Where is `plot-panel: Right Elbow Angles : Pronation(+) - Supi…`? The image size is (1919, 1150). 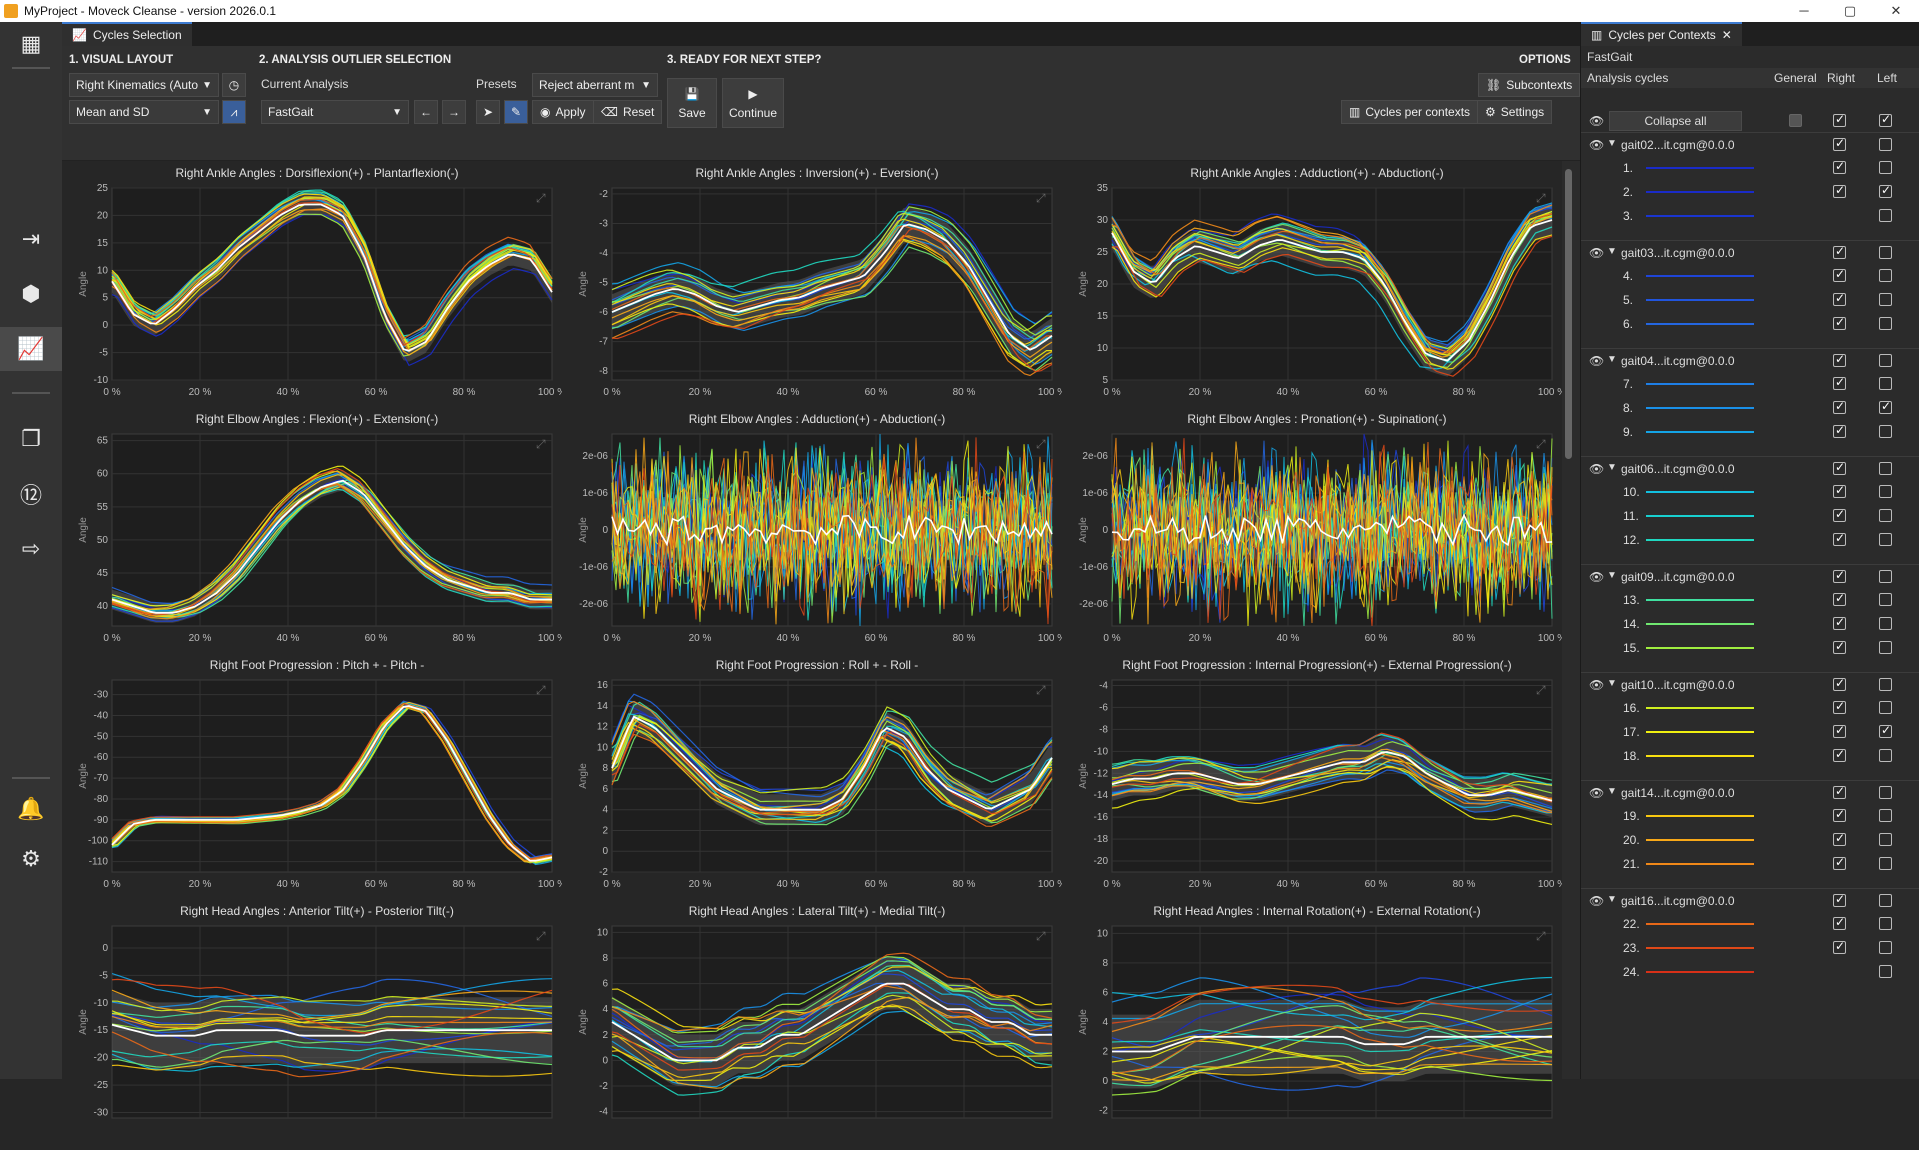
plot-panel: Right Elbow Angles : Pronation(+) - Supi… is located at coordinates (1317, 535).